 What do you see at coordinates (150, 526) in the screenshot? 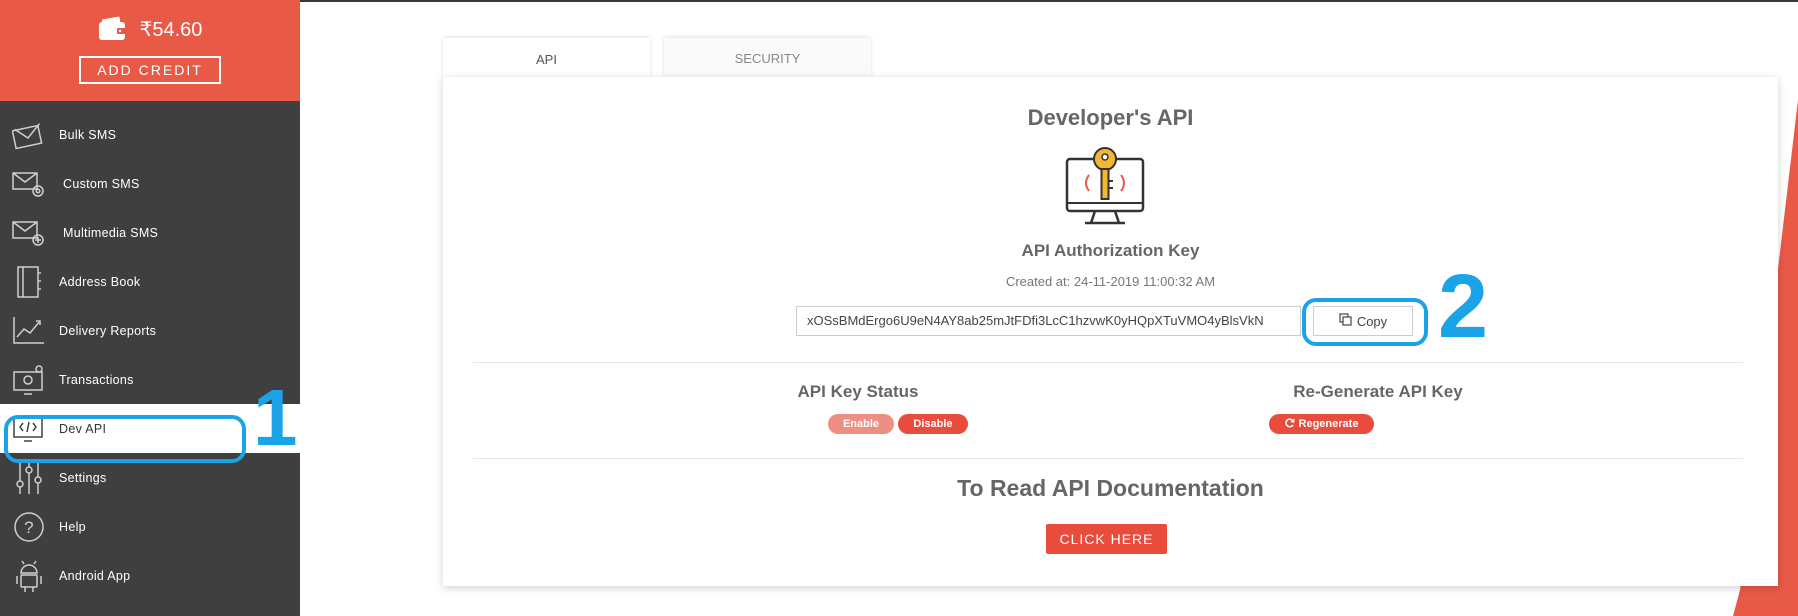
I see `sidebar-item-help: ? Help` at bounding box center [150, 526].